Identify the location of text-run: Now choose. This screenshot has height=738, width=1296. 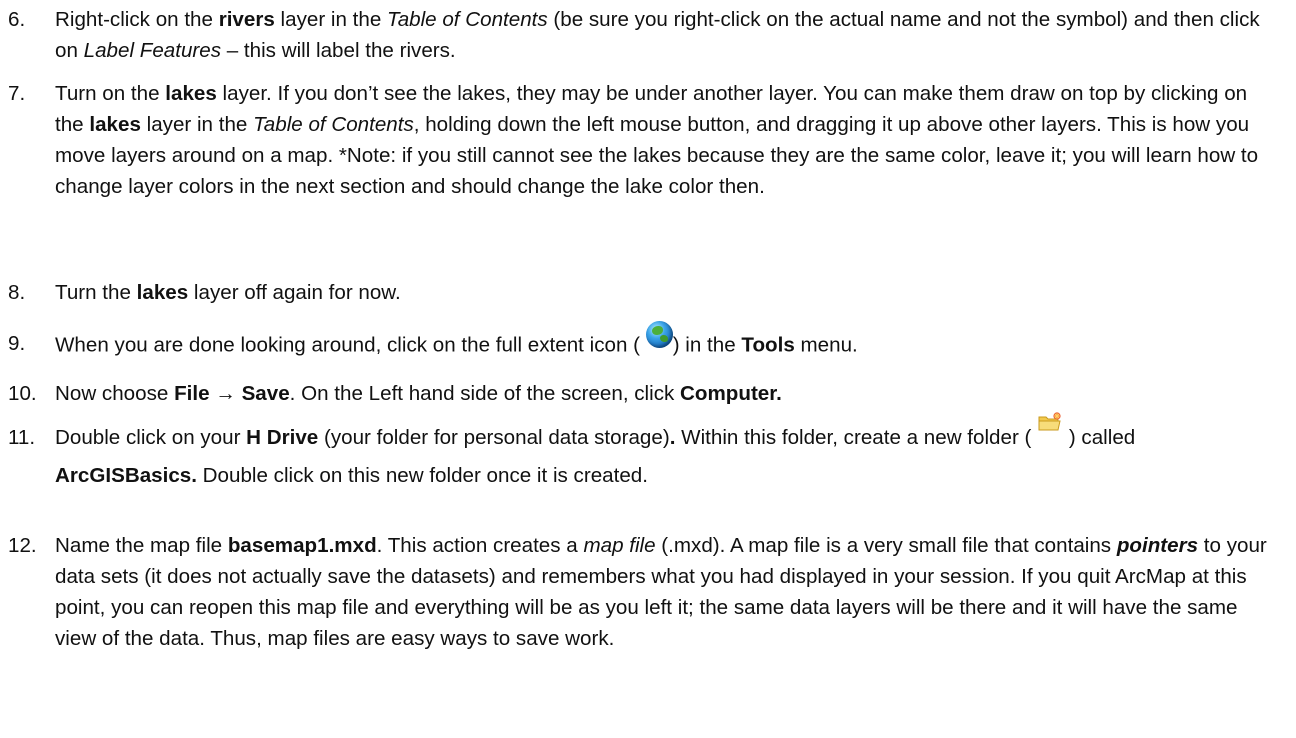
(115, 393).